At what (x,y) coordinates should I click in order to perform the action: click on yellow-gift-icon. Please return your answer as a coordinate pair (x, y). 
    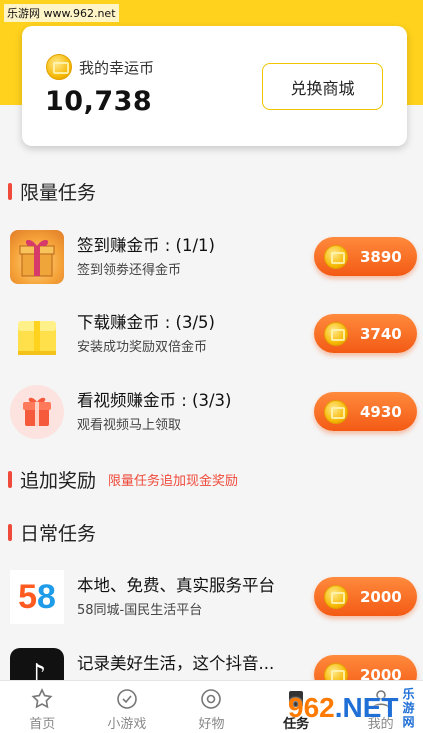
    Looking at the image, I should click on (37, 334).